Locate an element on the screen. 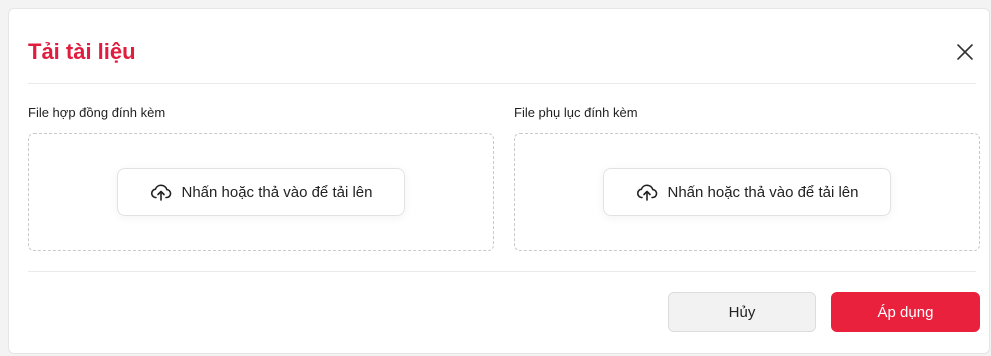 This screenshot has width=991, height=356. contract-file-label: File hợp đồng đính kèm is located at coordinates (97, 112).